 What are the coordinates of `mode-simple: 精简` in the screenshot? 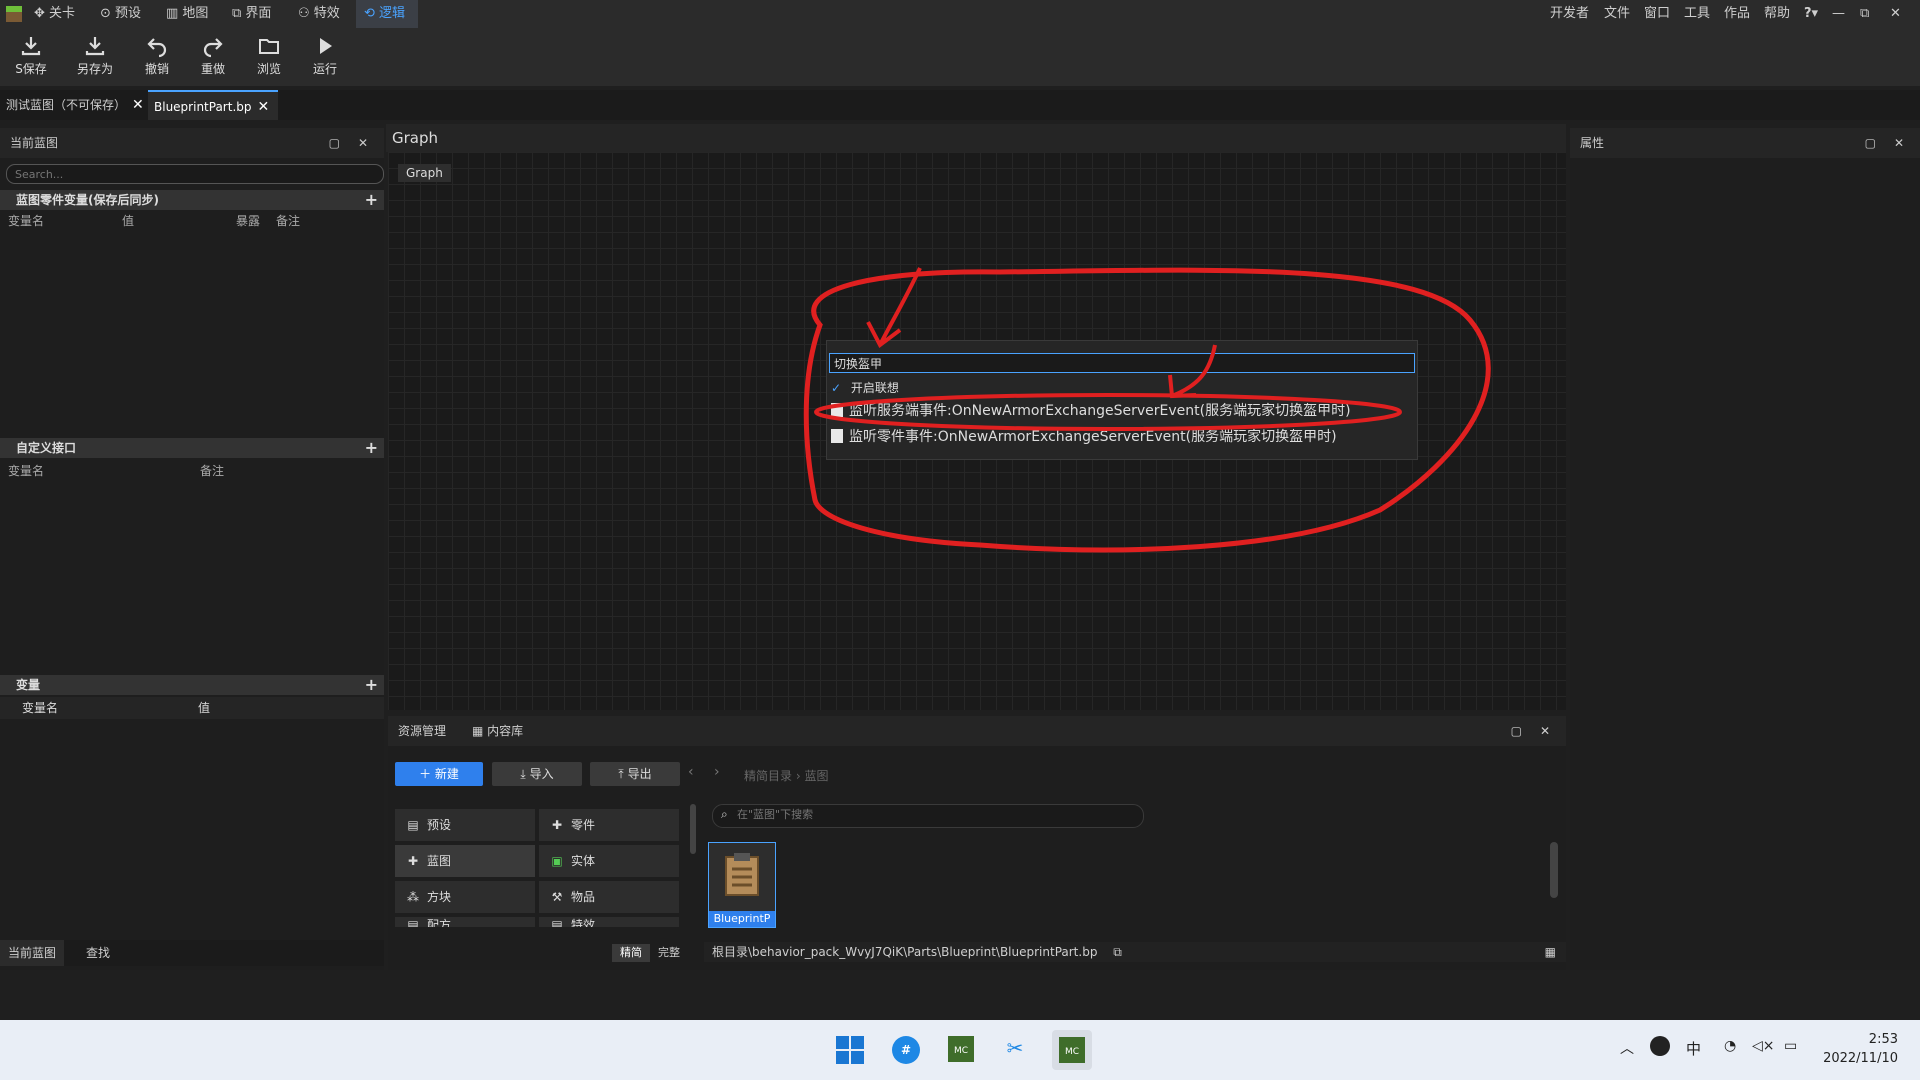 It's located at (631, 953).